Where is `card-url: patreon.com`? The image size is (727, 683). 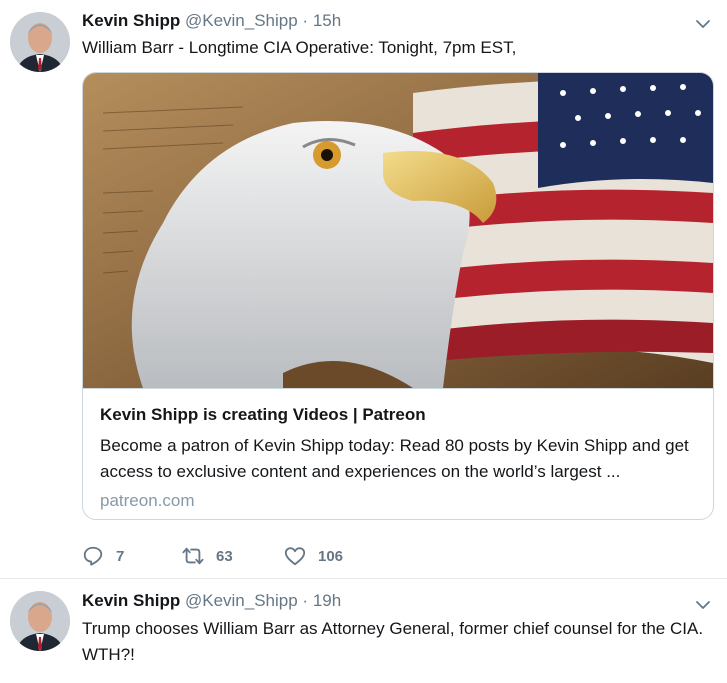
card-url: patreon.com is located at coordinates (147, 501).